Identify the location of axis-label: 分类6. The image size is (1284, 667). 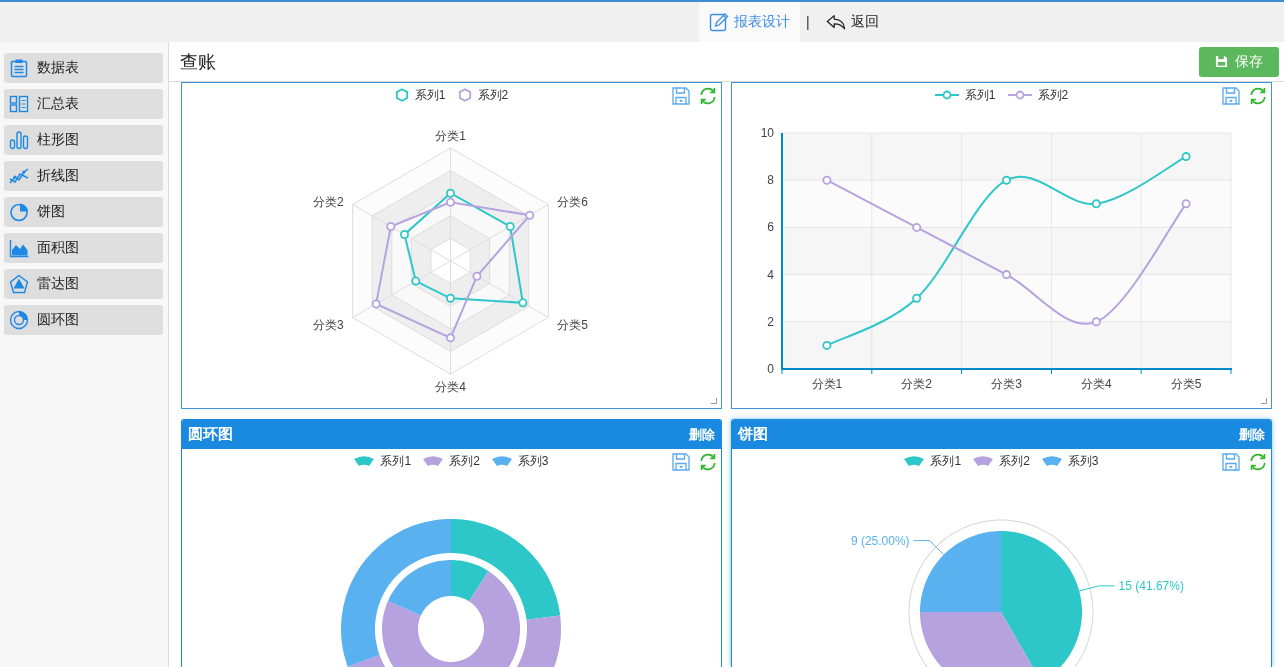
(573, 201).